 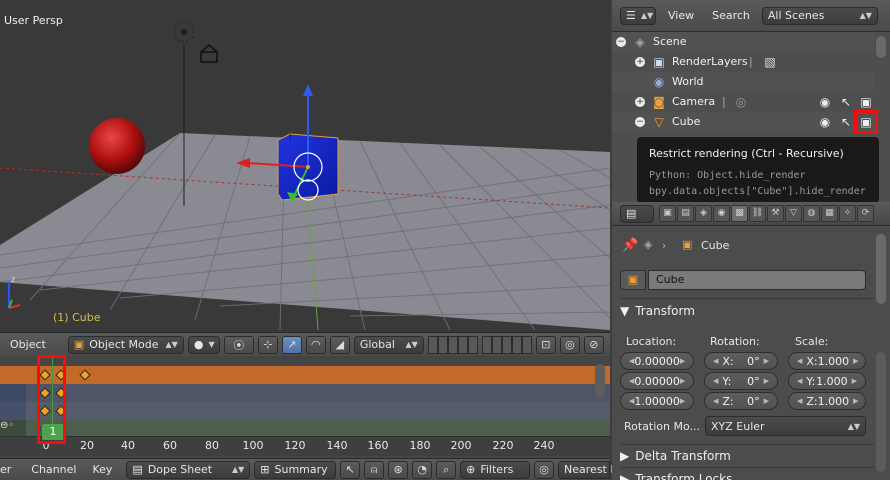 What do you see at coordinates (785, 426) in the screenshot?
I see `rotation-mode-dropdown: XYZ Euler ▲▼` at bounding box center [785, 426].